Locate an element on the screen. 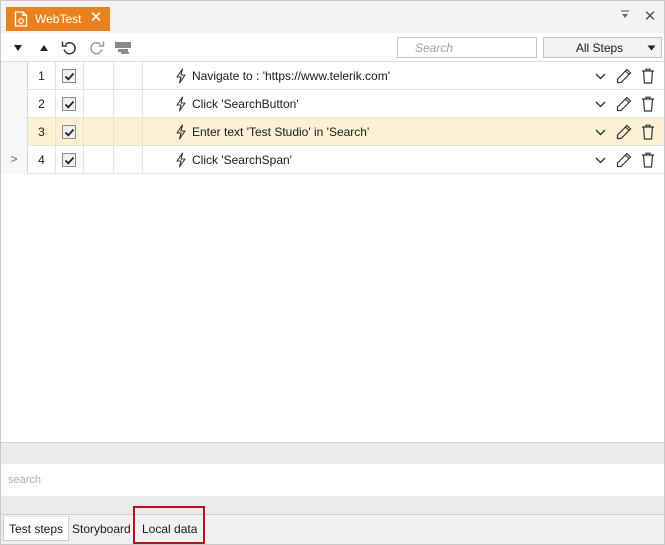 The height and width of the screenshot is (545, 665). row-expander: > is located at coordinates (14, 160).